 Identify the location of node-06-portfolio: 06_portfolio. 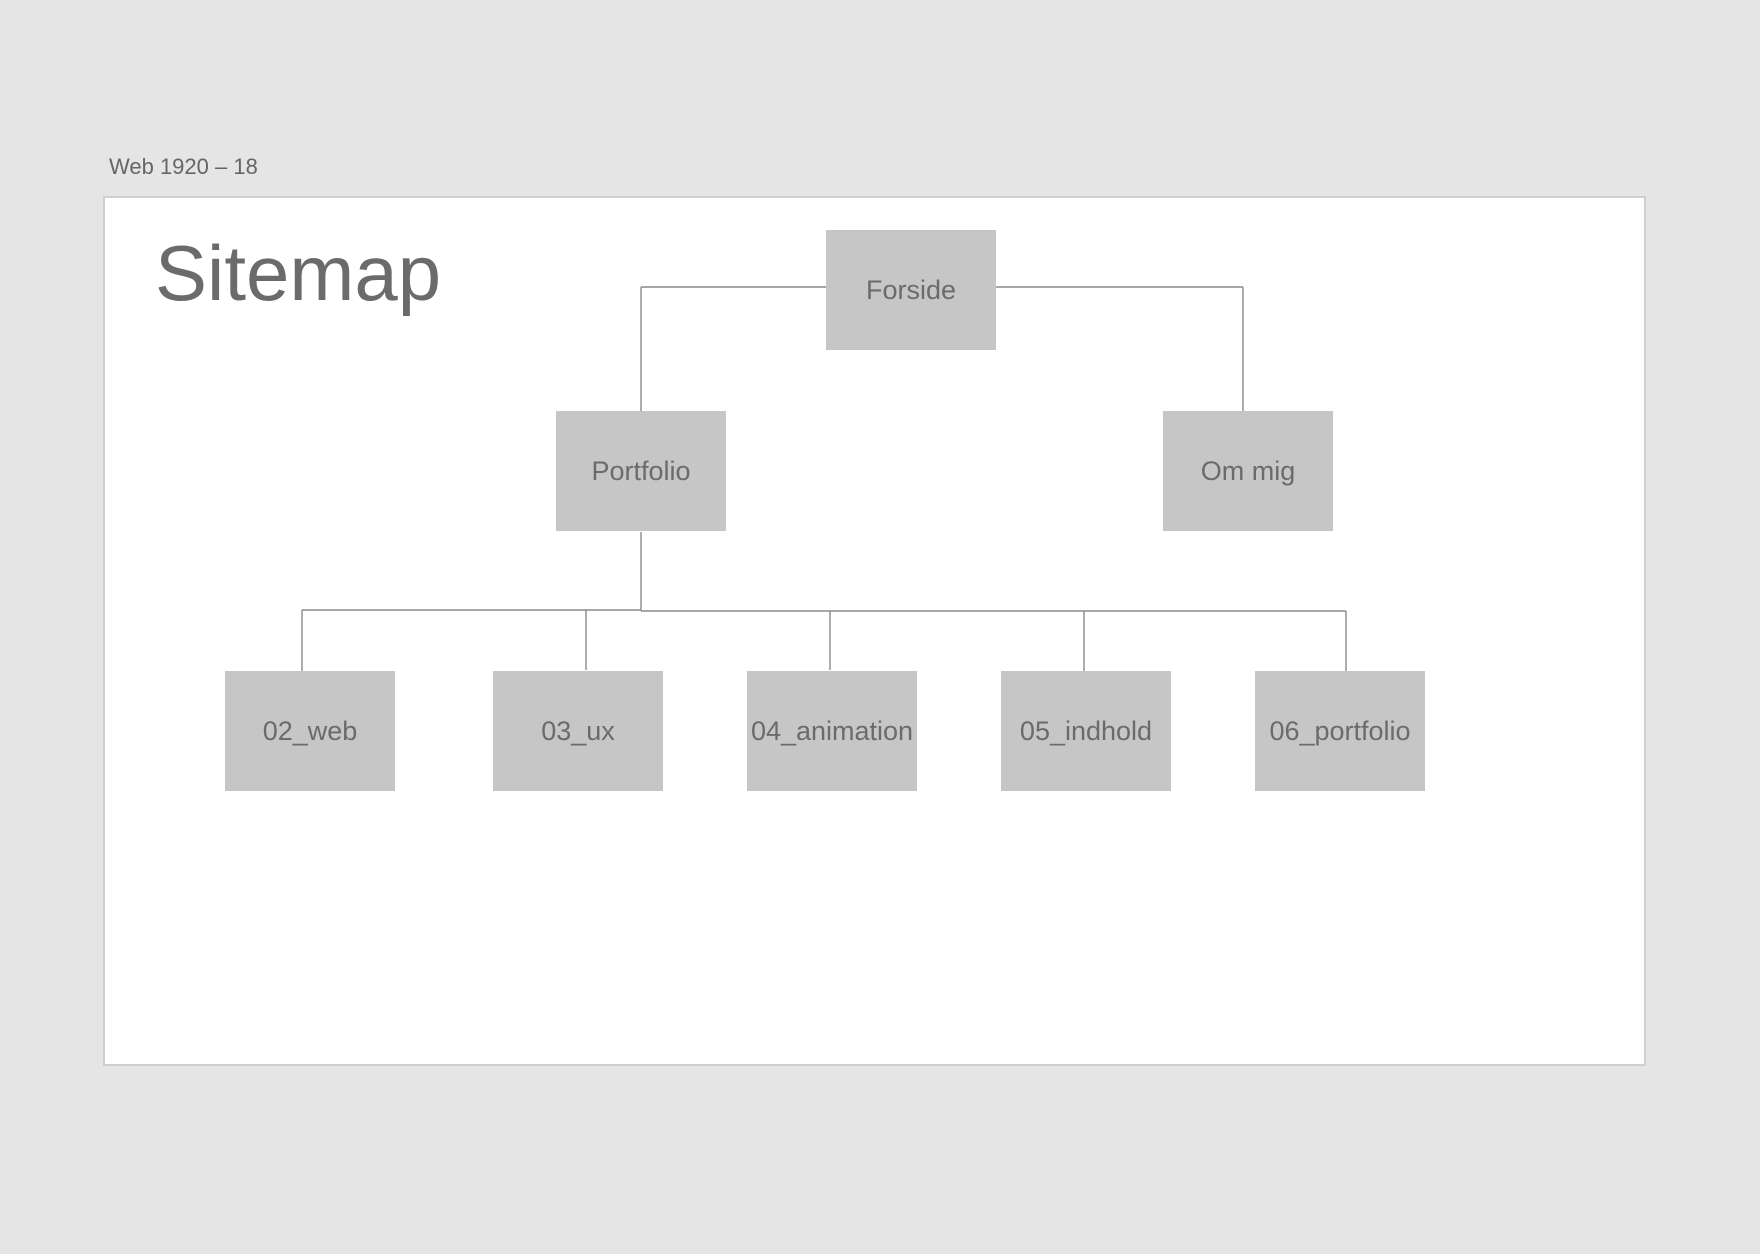
(1340, 731).